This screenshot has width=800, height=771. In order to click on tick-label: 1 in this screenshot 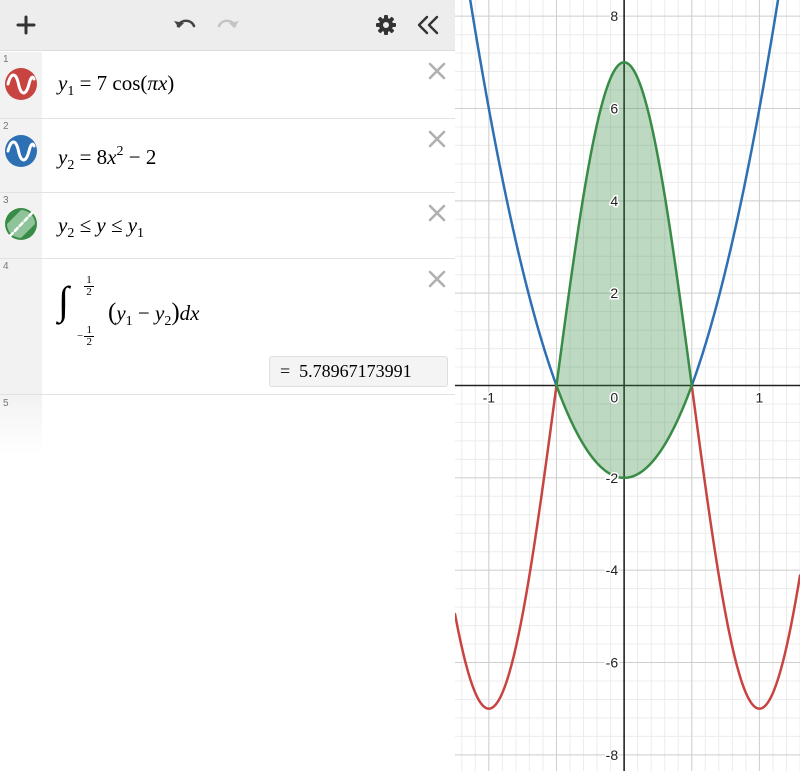, I will do `click(760, 398)`.